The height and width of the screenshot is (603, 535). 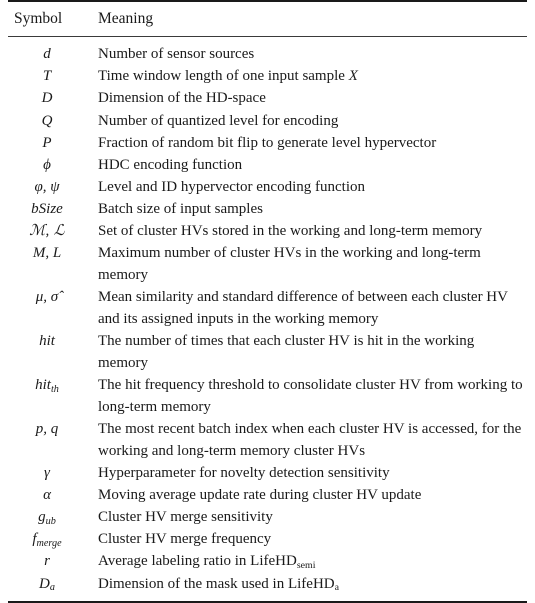 What do you see at coordinates (337, 588) in the screenshot?
I see `meaning-subscript: a` at bounding box center [337, 588].